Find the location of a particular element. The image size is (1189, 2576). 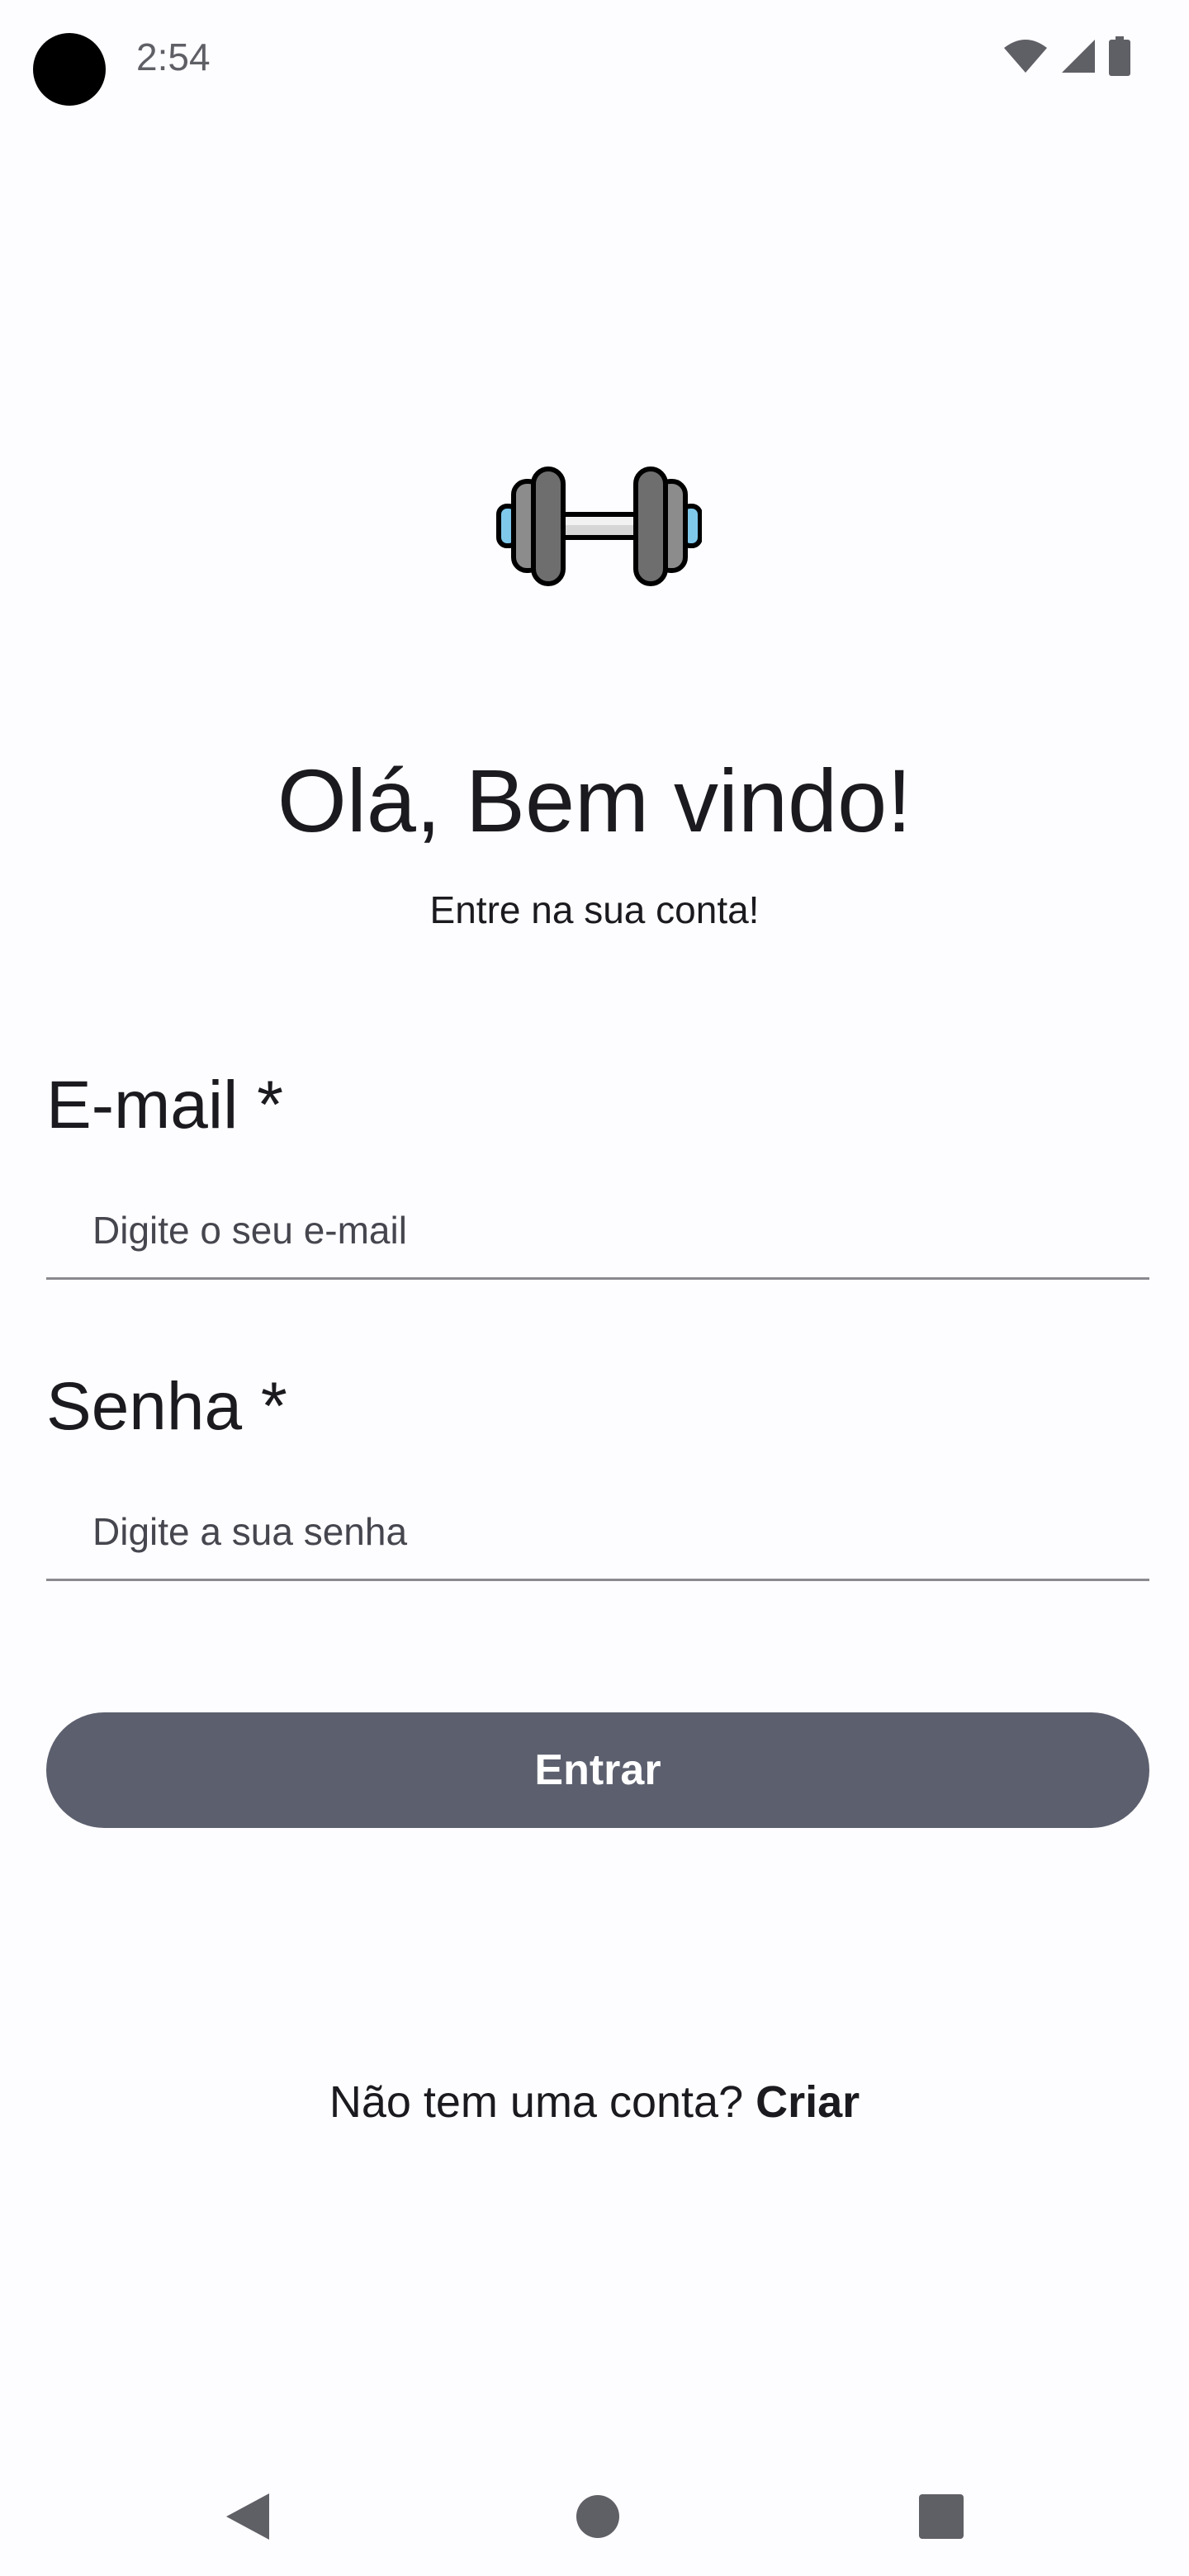

status-clock: 2:54 is located at coordinates (173, 57).